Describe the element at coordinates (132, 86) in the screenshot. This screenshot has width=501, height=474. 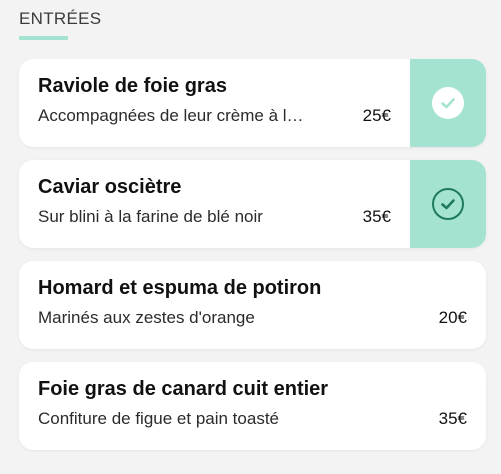
I see `menu-item-name: Raviole de foie gras` at that location.